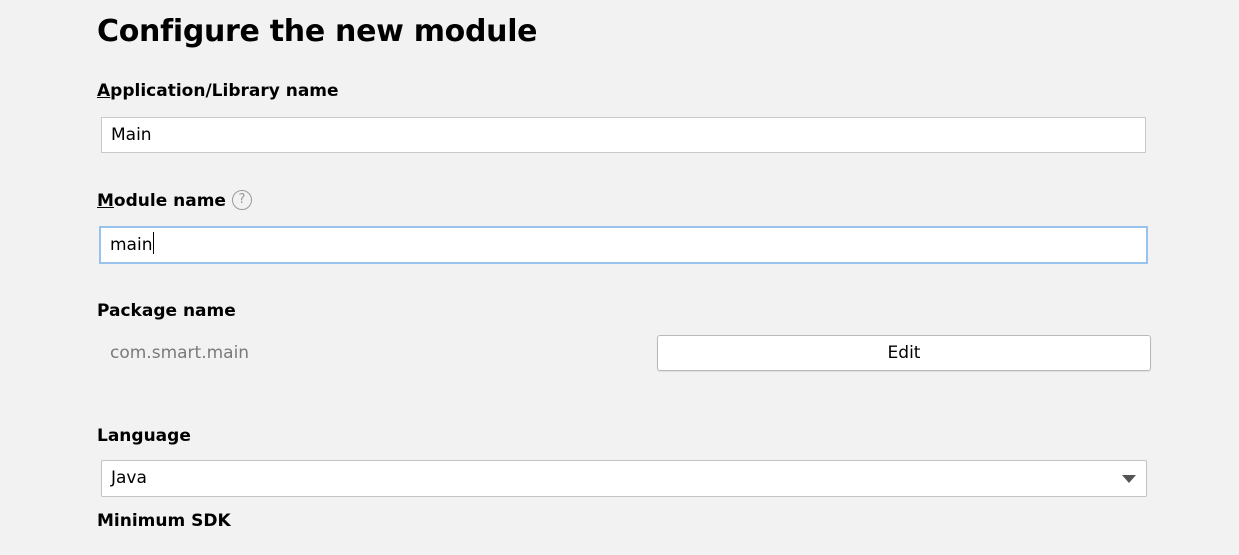 The height and width of the screenshot is (555, 1239). What do you see at coordinates (166, 311) in the screenshot?
I see `package-name-label: Package name` at bounding box center [166, 311].